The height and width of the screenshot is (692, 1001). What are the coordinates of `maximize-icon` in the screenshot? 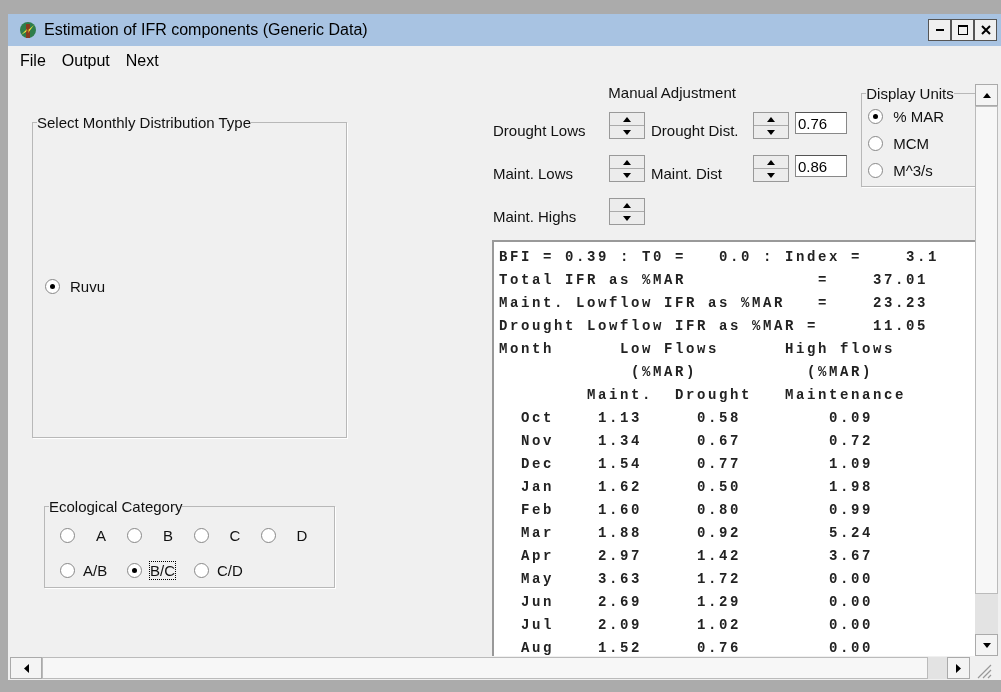 It's located at (962, 30).